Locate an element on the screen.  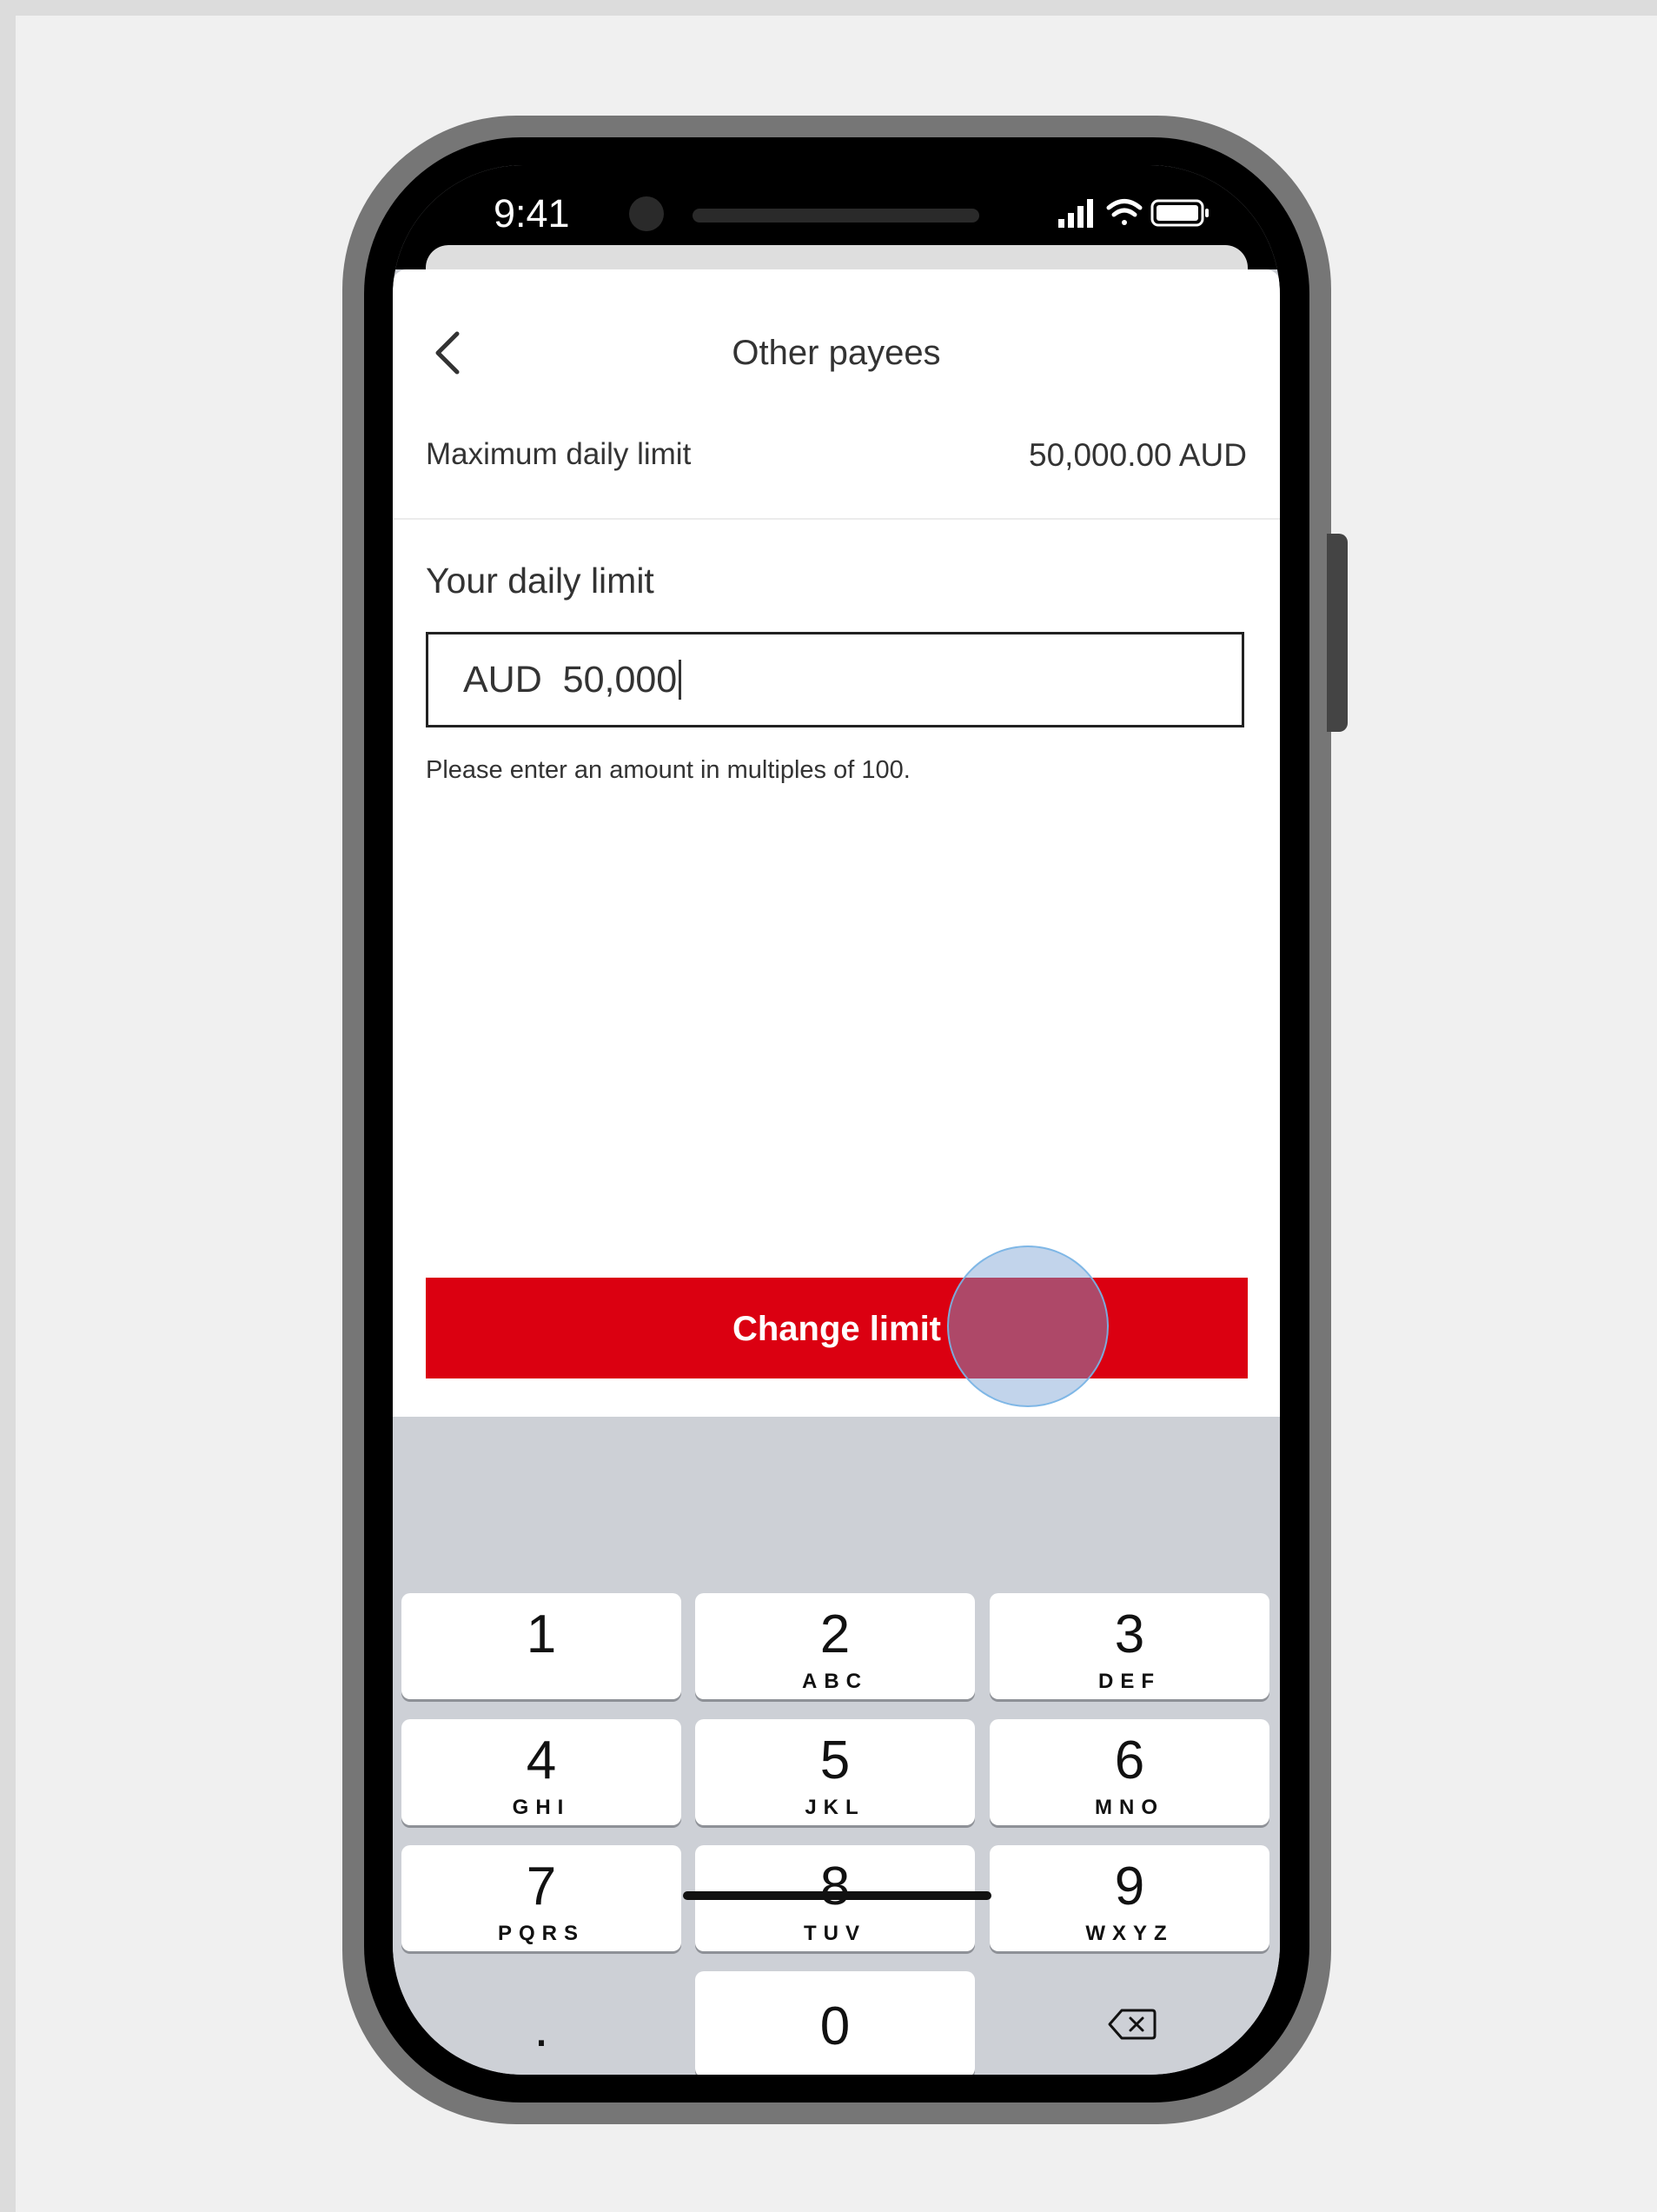
key-number: 5 is located at coordinates (835, 1760).